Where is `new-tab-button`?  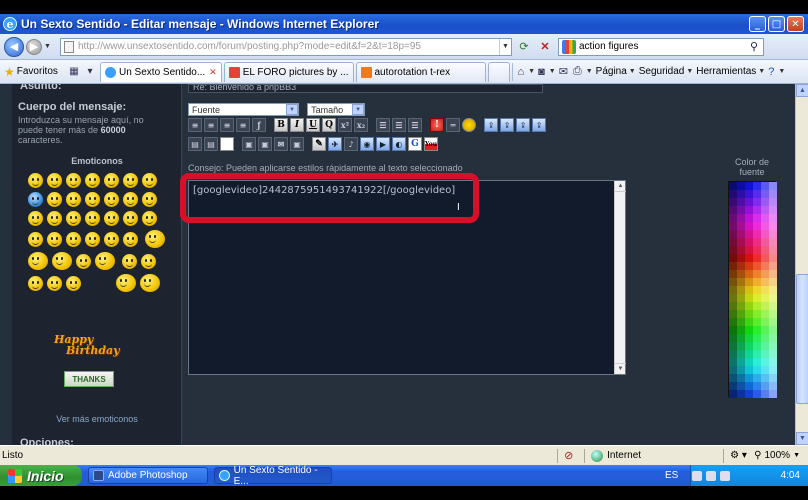 new-tab-button is located at coordinates (498, 71).